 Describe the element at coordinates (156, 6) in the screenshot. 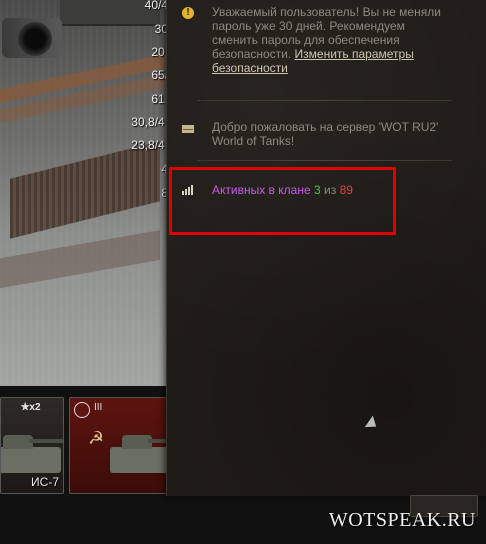

I see `tank-stat: 40/4` at that location.